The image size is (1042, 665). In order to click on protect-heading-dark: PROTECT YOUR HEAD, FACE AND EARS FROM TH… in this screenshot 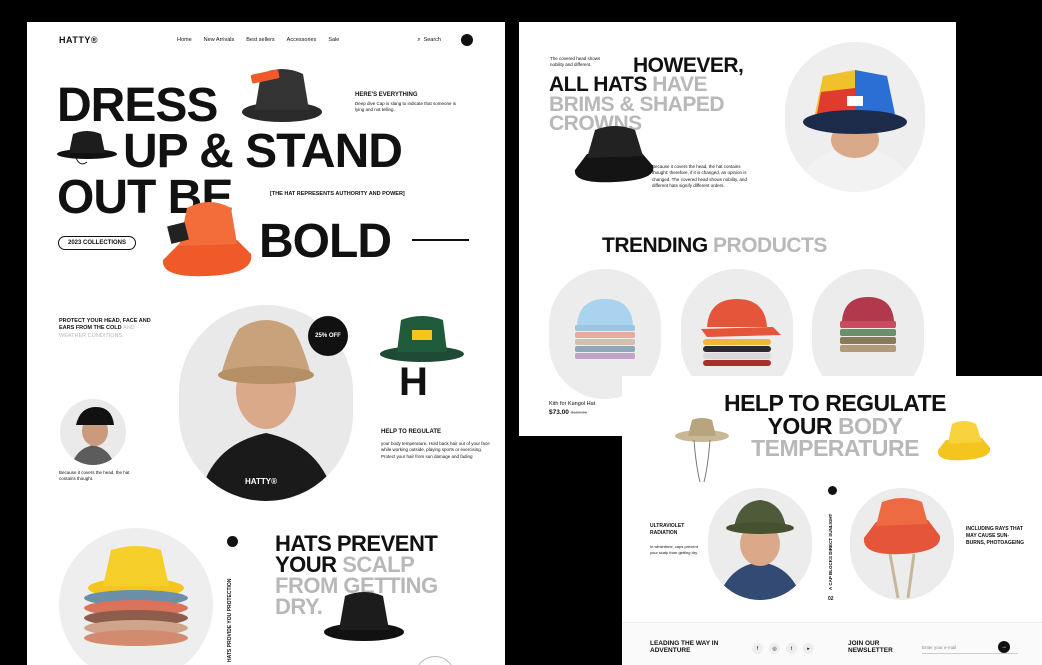, I will do `click(105, 325)`.